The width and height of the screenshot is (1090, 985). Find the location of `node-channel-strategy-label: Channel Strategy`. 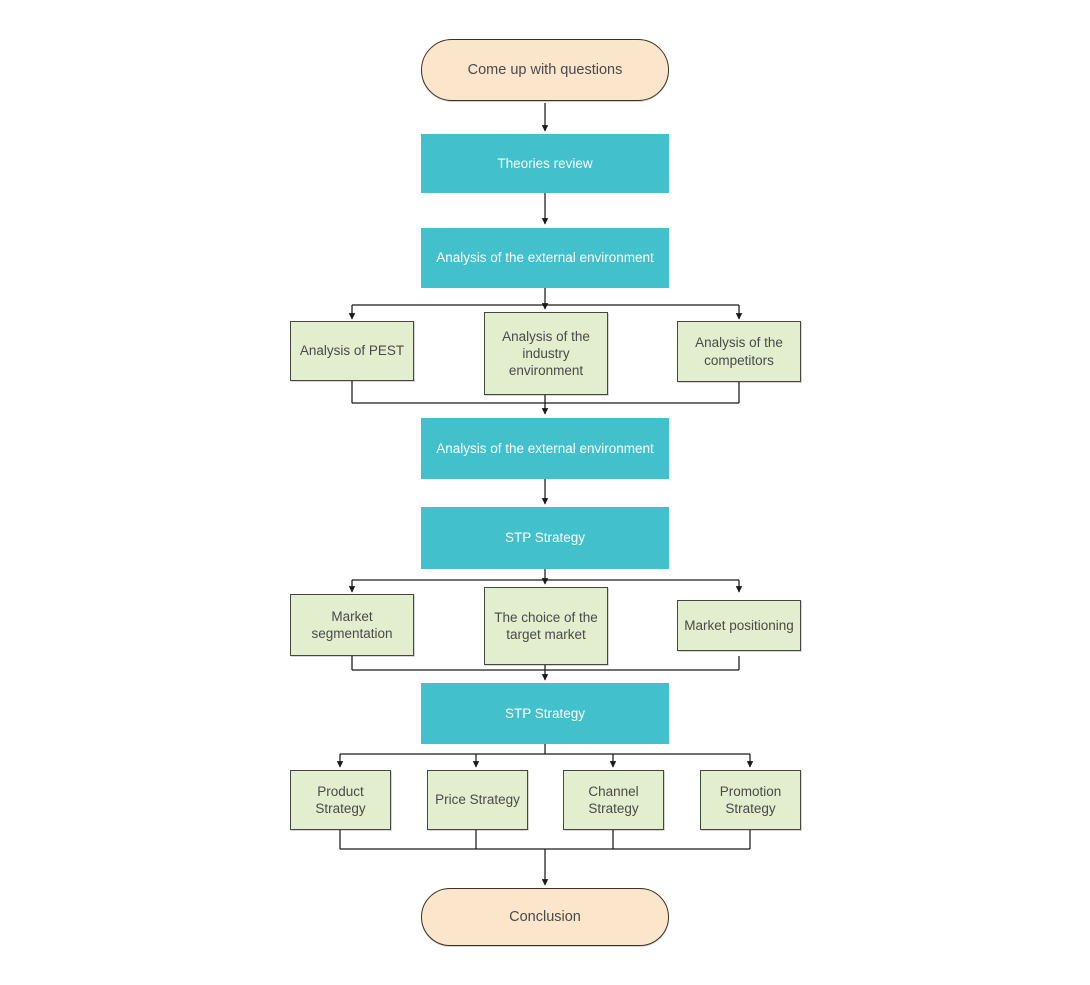

node-channel-strategy-label: Channel Strategy is located at coordinates (613, 799).